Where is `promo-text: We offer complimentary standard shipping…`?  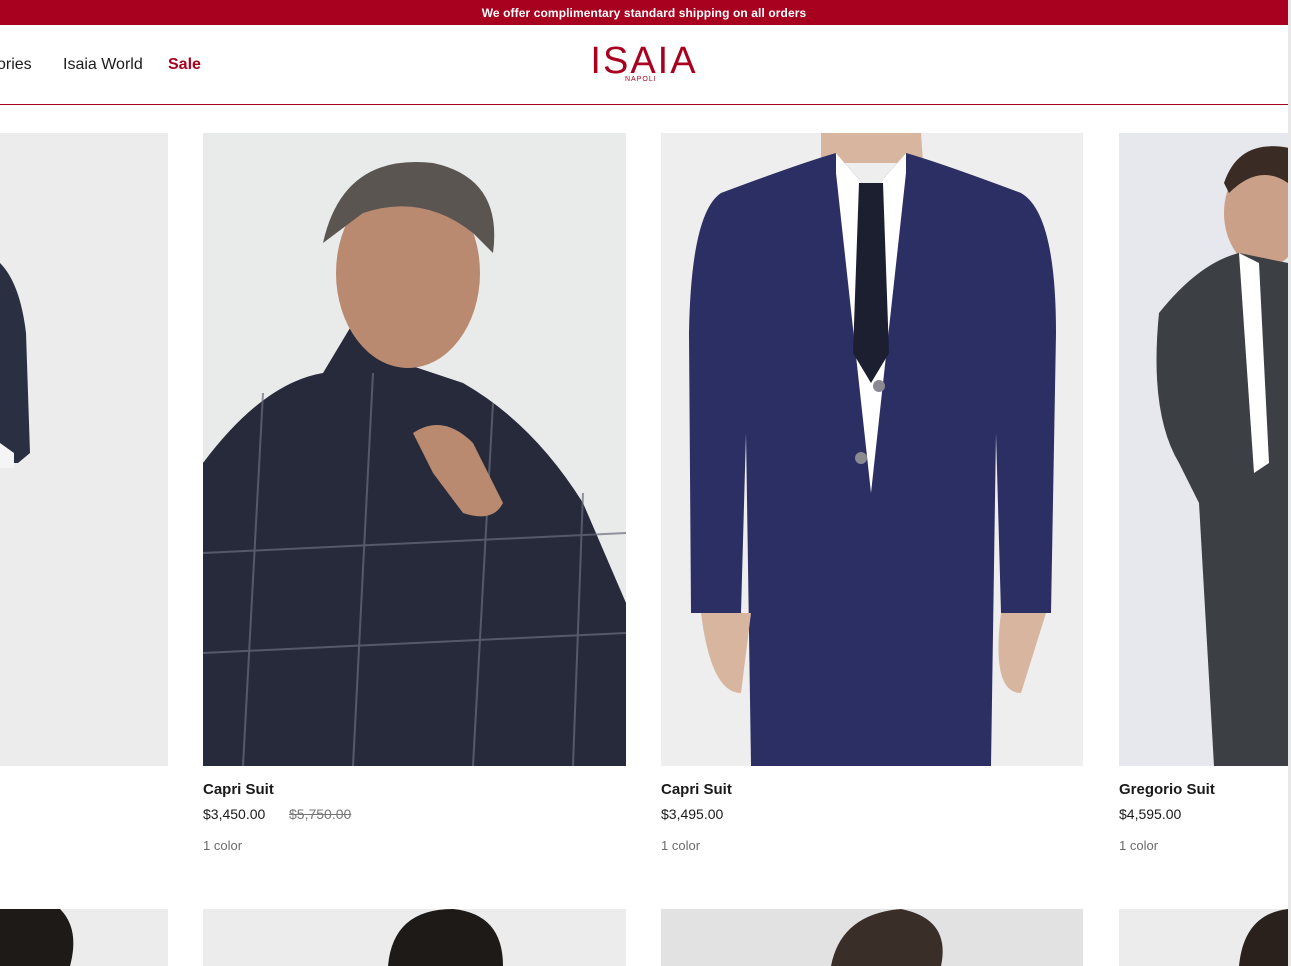
promo-text: We offer complimentary standard shipping… is located at coordinates (644, 12).